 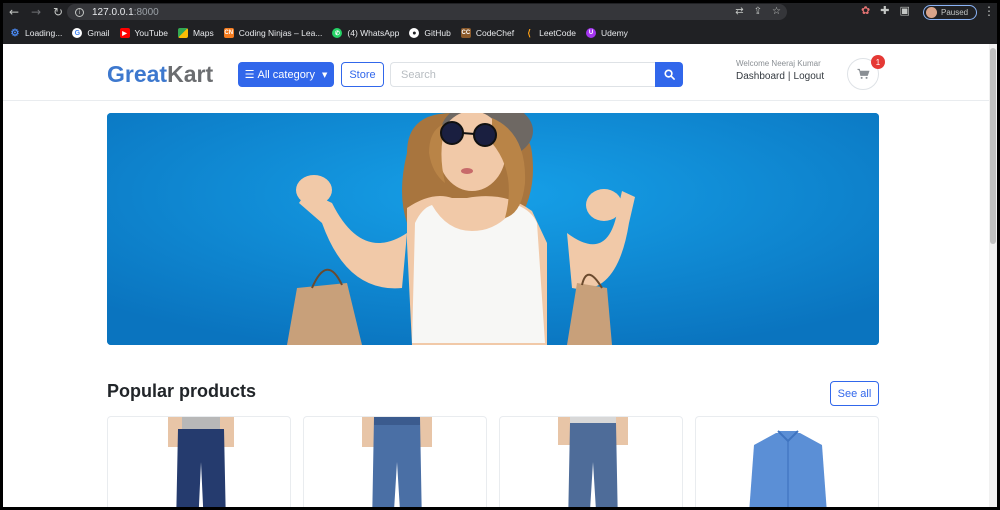 What do you see at coordinates (36, 12) in the screenshot?
I see `forward-icon: →` at bounding box center [36, 12].